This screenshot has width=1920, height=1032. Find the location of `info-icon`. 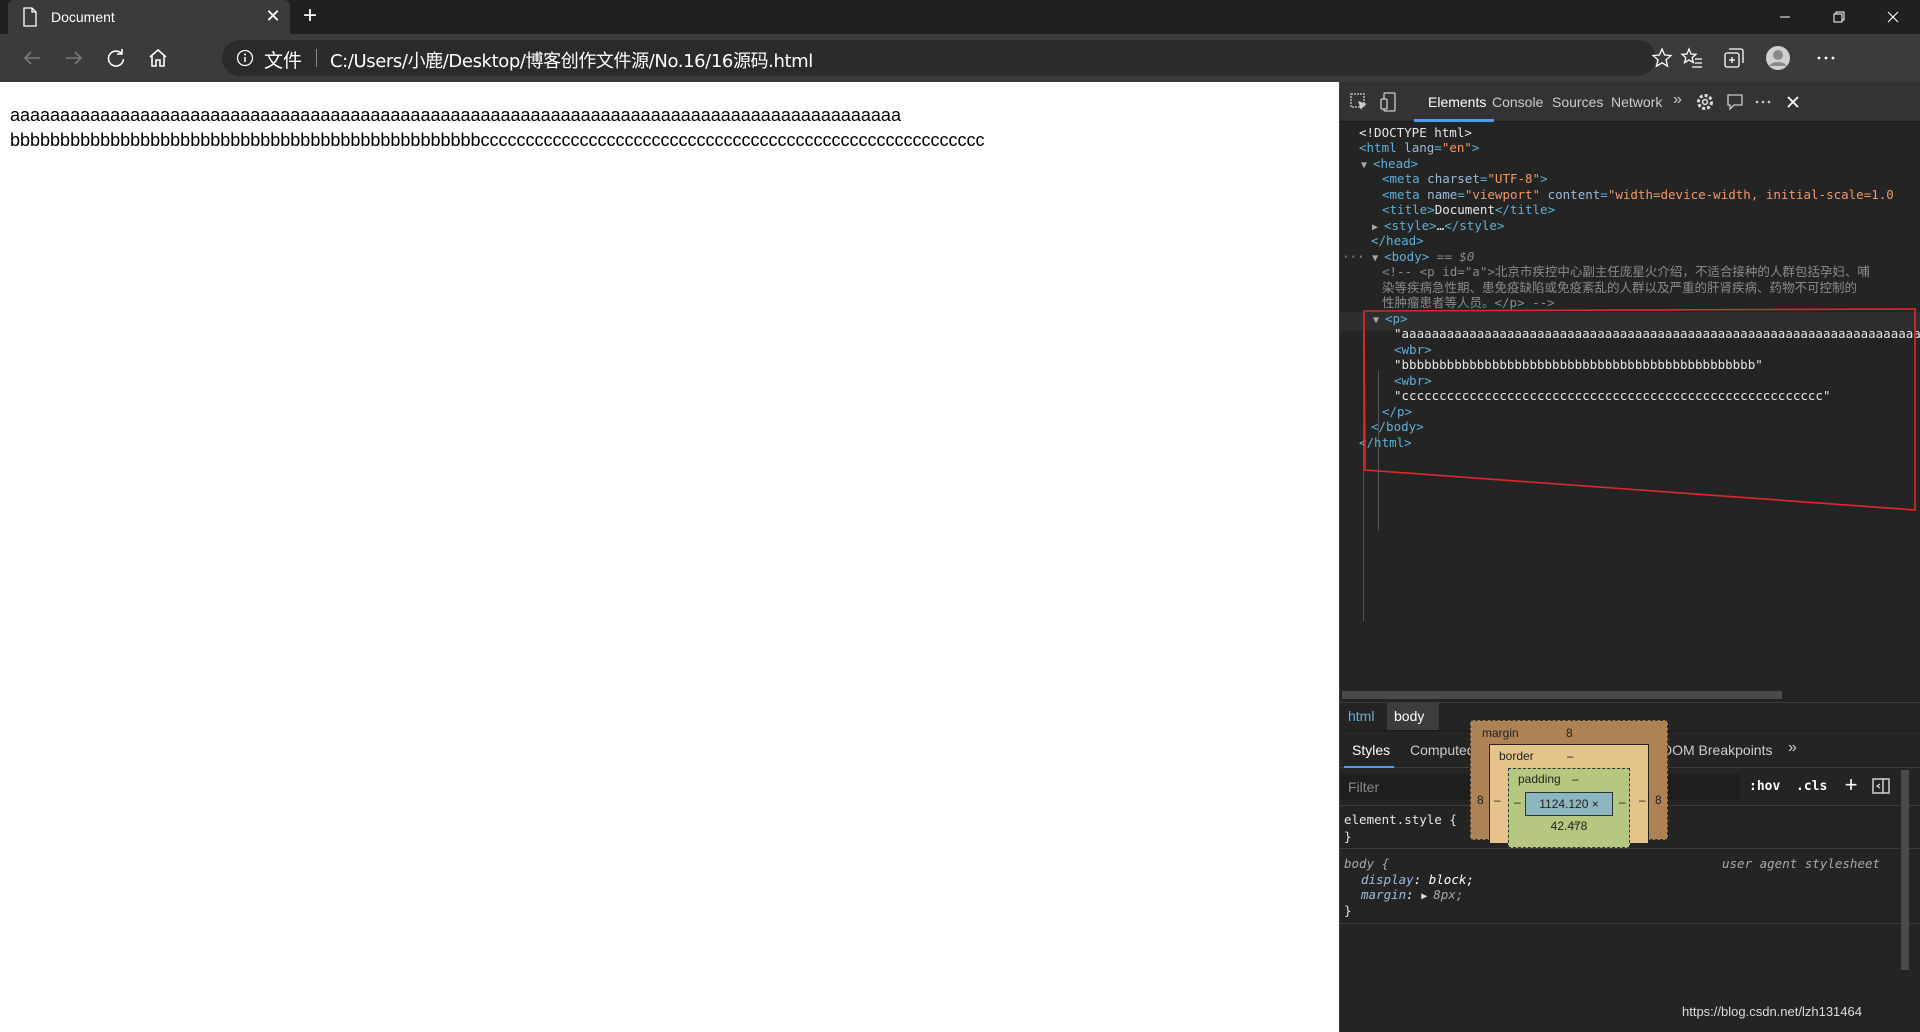

info-icon is located at coordinates (245, 58).